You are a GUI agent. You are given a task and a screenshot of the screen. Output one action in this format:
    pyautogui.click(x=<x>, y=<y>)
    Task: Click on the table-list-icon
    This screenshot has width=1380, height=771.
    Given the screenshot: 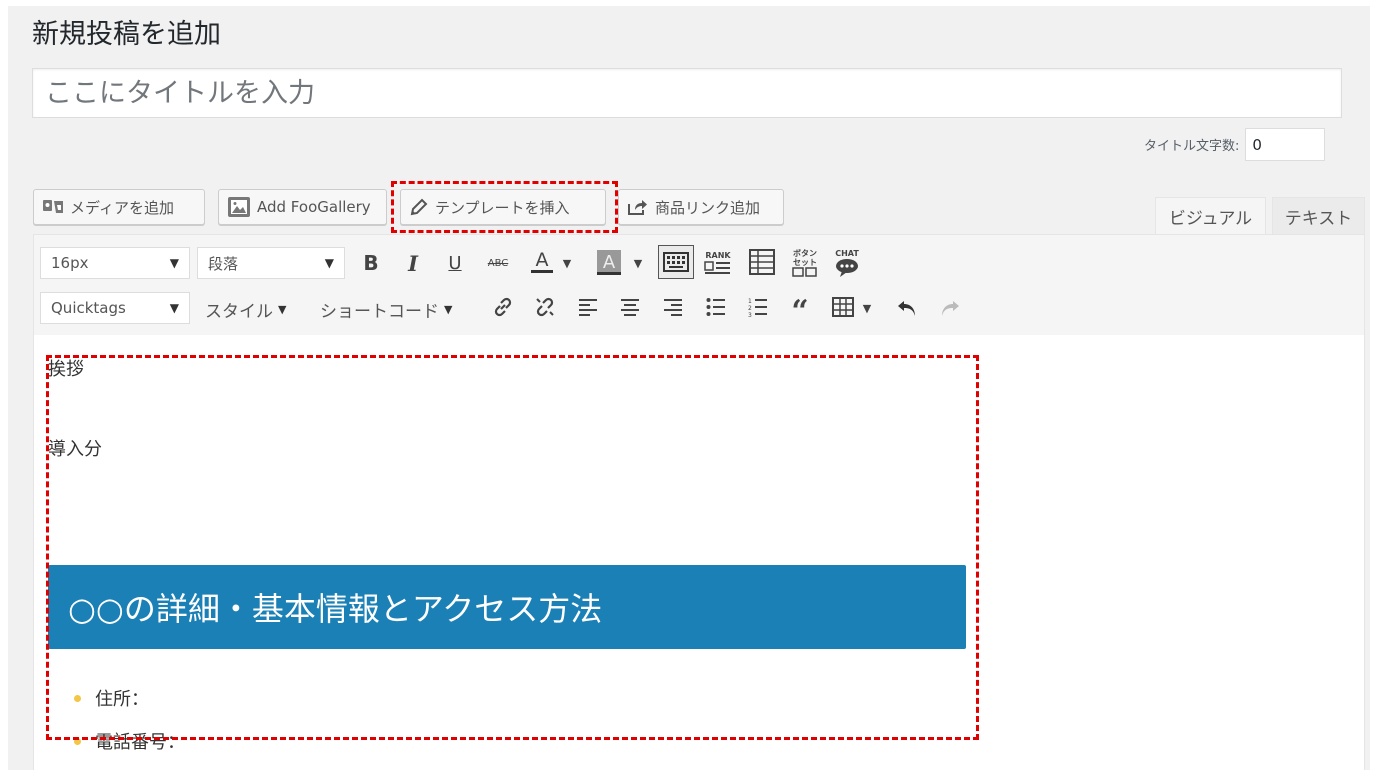 What is the action you would take?
    pyautogui.click(x=762, y=262)
    